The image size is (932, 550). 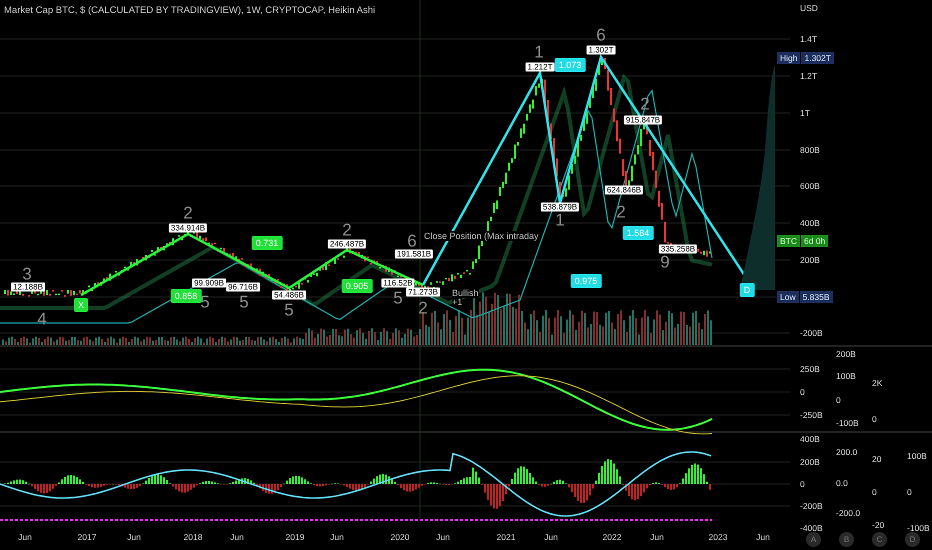 I want to click on ratio-badge: 0.731, so click(x=267, y=243).